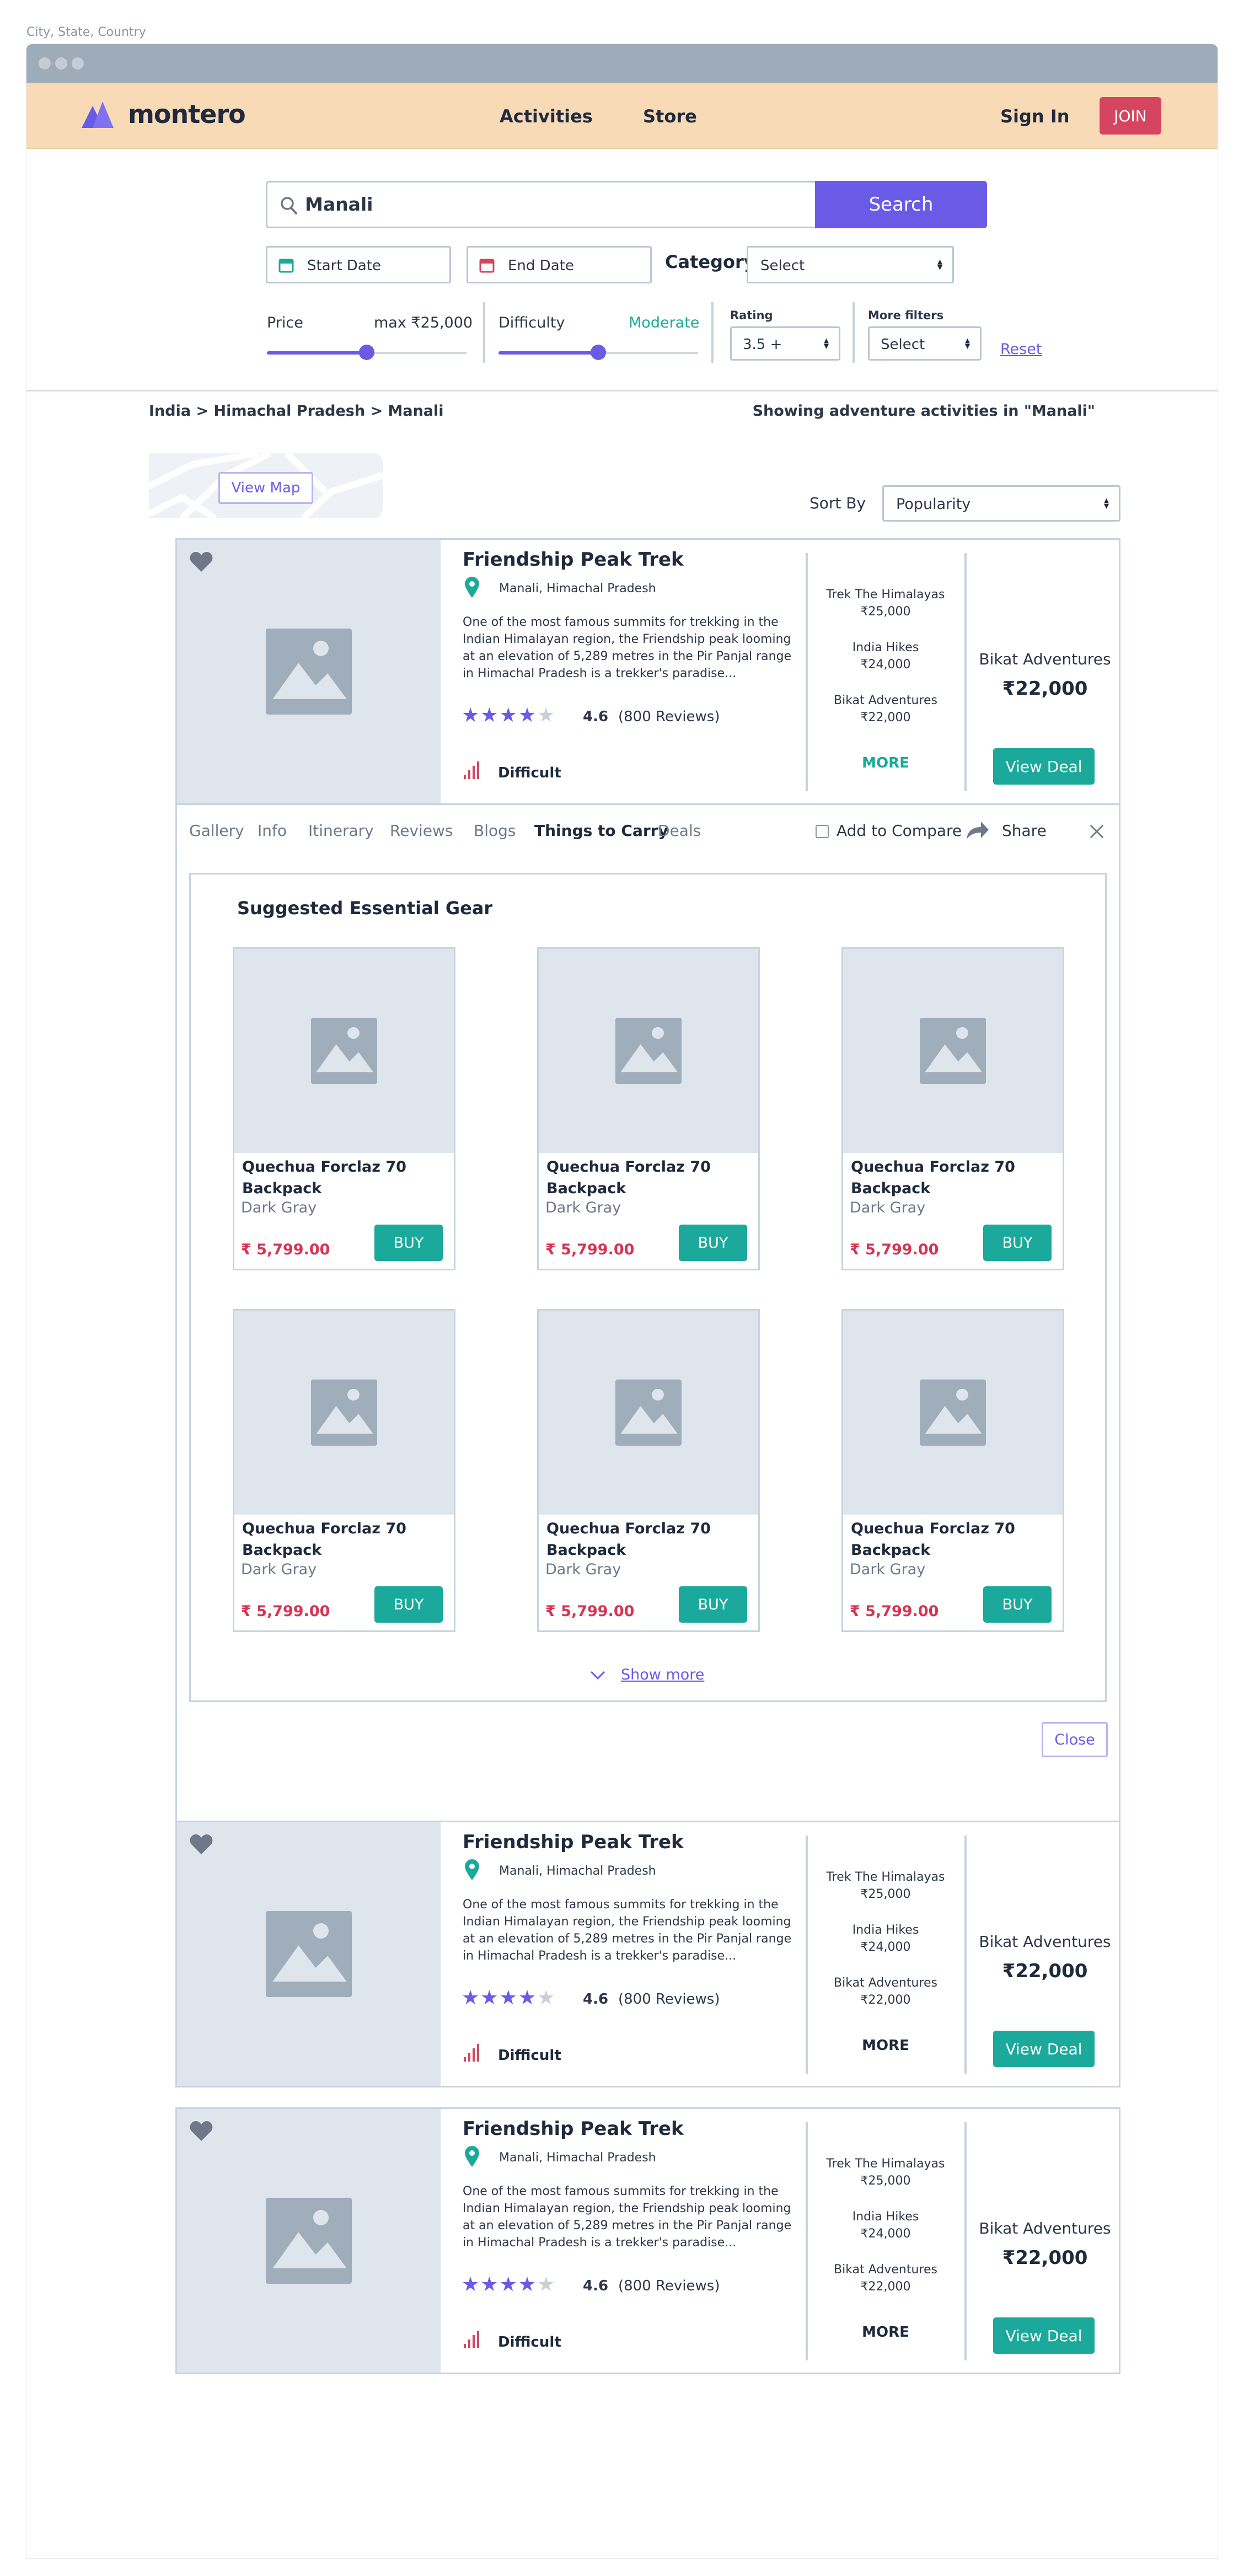  Describe the element at coordinates (663, 1675) in the screenshot. I see `show-more-link: Show more` at that location.